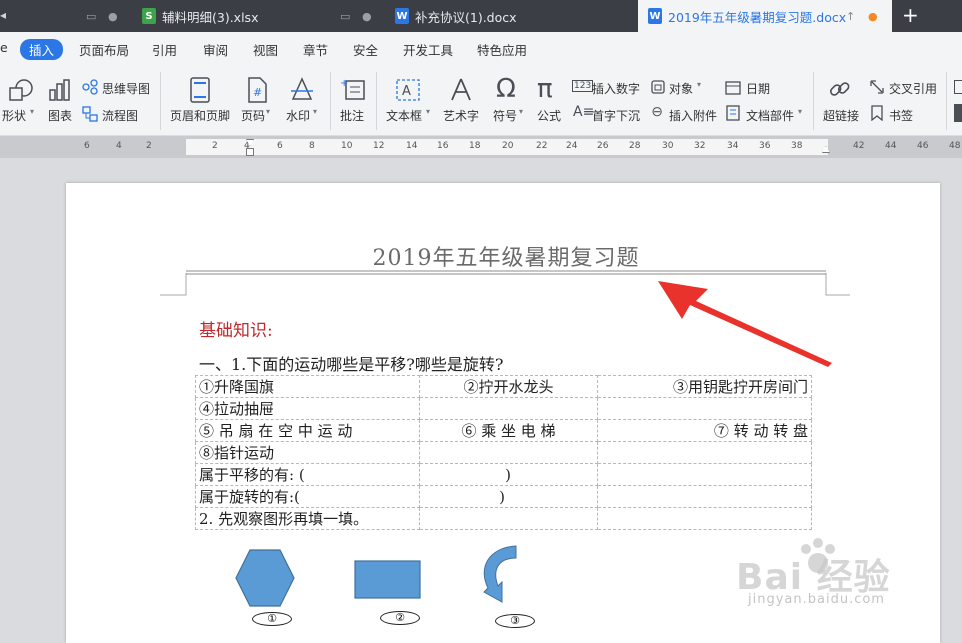 Image resolution: width=962 pixels, height=643 pixels. I want to click on red-arrow-annotation, so click(745, 324).